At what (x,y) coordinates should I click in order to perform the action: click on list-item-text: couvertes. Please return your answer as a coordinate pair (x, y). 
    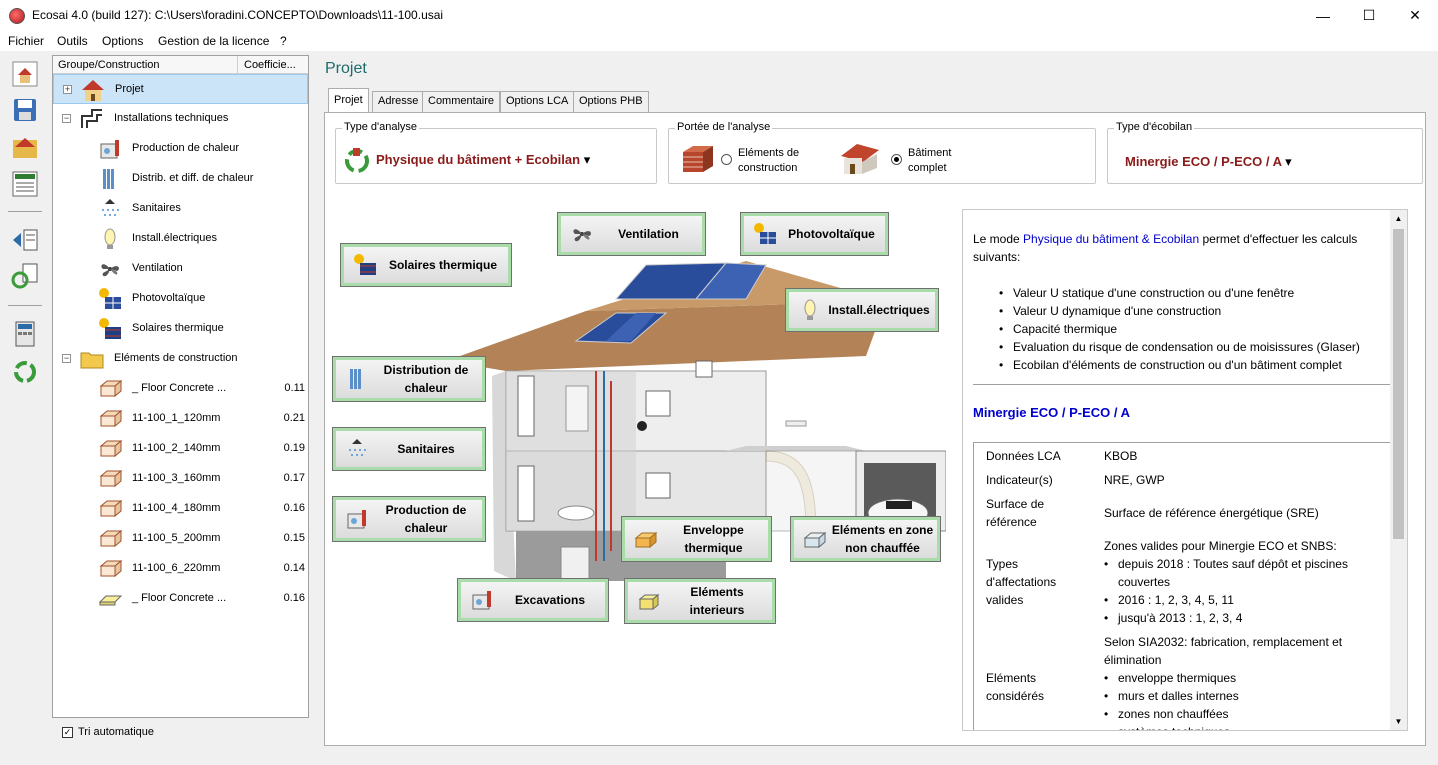
    Looking at the image, I should click on (1144, 582).